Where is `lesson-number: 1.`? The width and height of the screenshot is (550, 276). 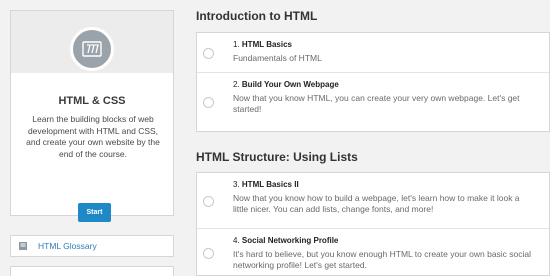 lesson-number: 1. is located at coordinates (236, 44).